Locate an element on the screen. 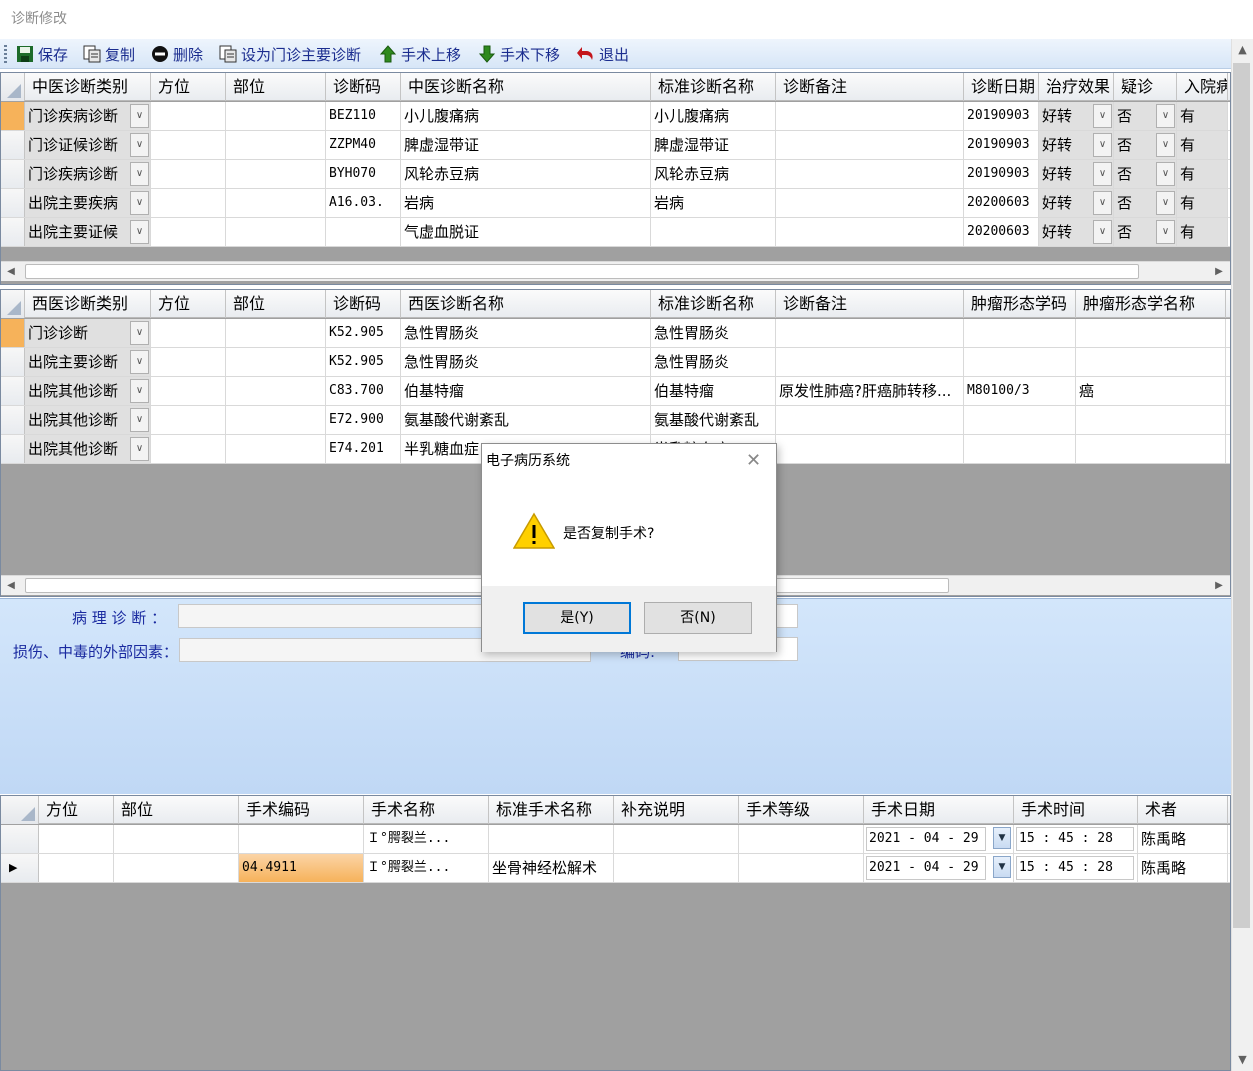 Image resolution: width=1253 pixels, height=1071 pixels. tcm-category-select: 出院主要证候 ∨ is located at coordinates (88, 232).